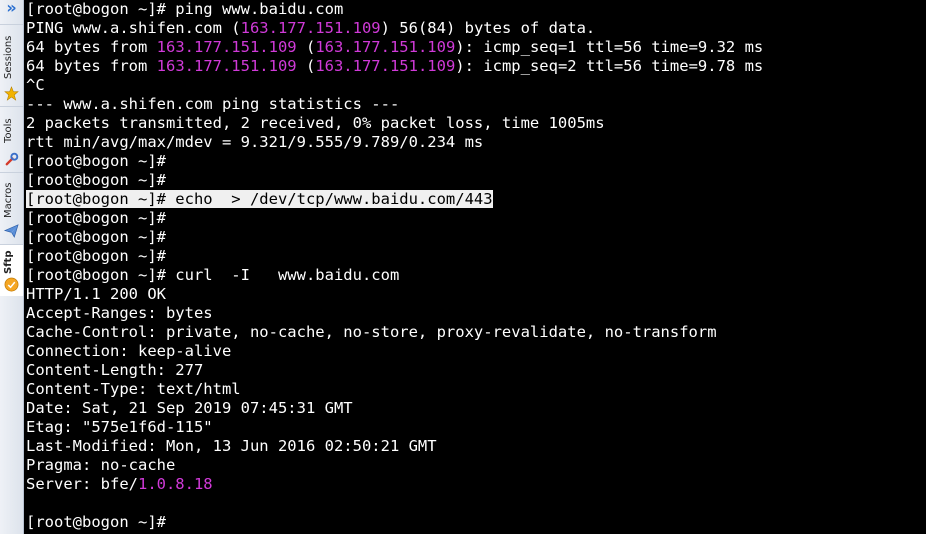 Image resolution: width=926 pixels, height=534 pixels. Describe the element at coordinates (213, 104) in the screenshot. I see `terminal-text: --- www.a.shifen.com ping statistics ---` at that location.